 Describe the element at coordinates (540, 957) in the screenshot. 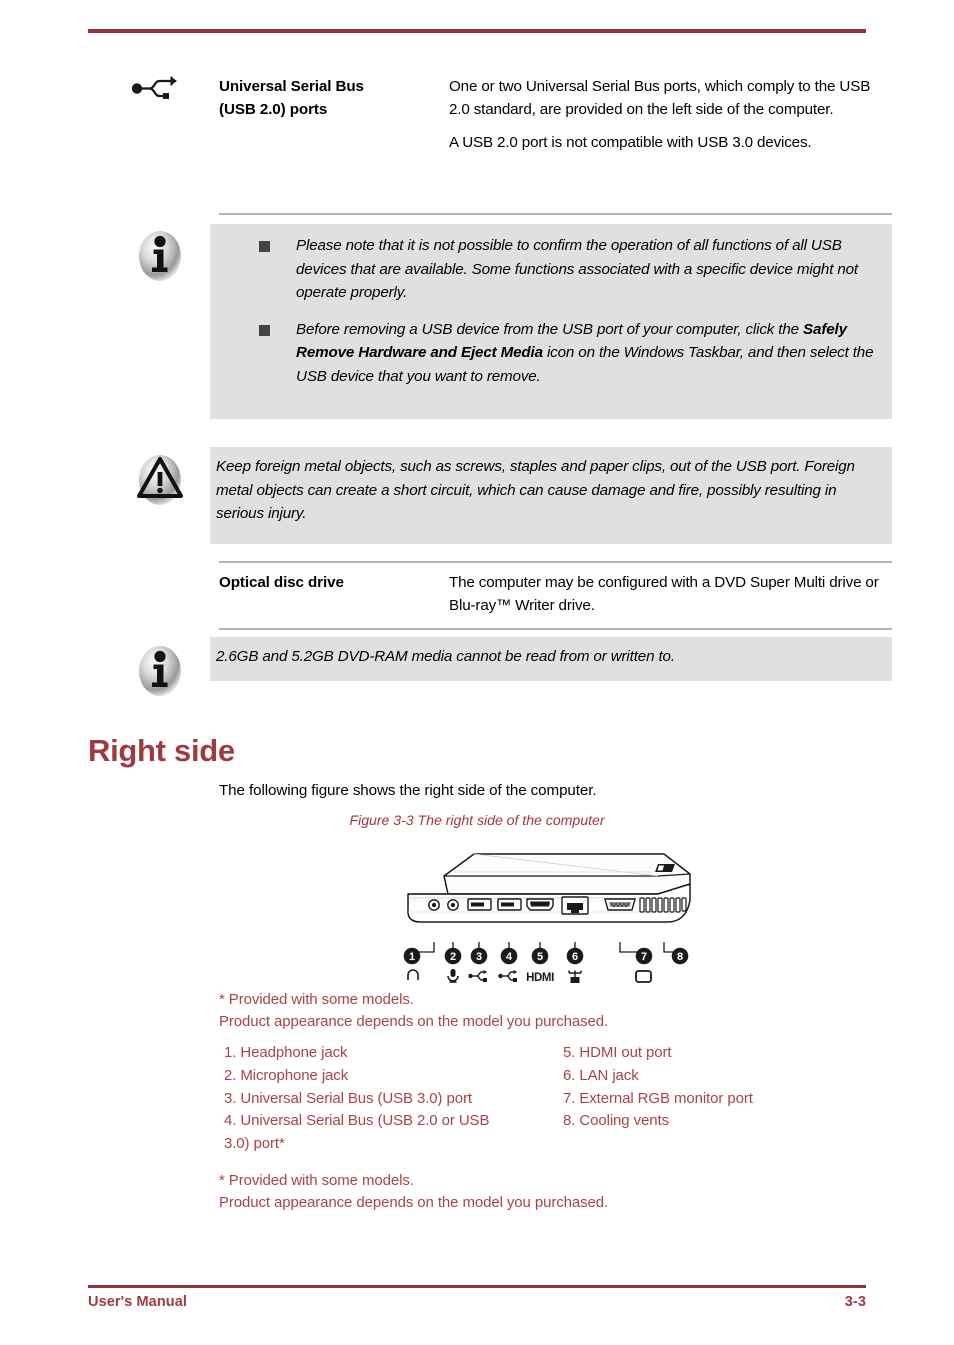

I see `svg-text: 5` at that location.